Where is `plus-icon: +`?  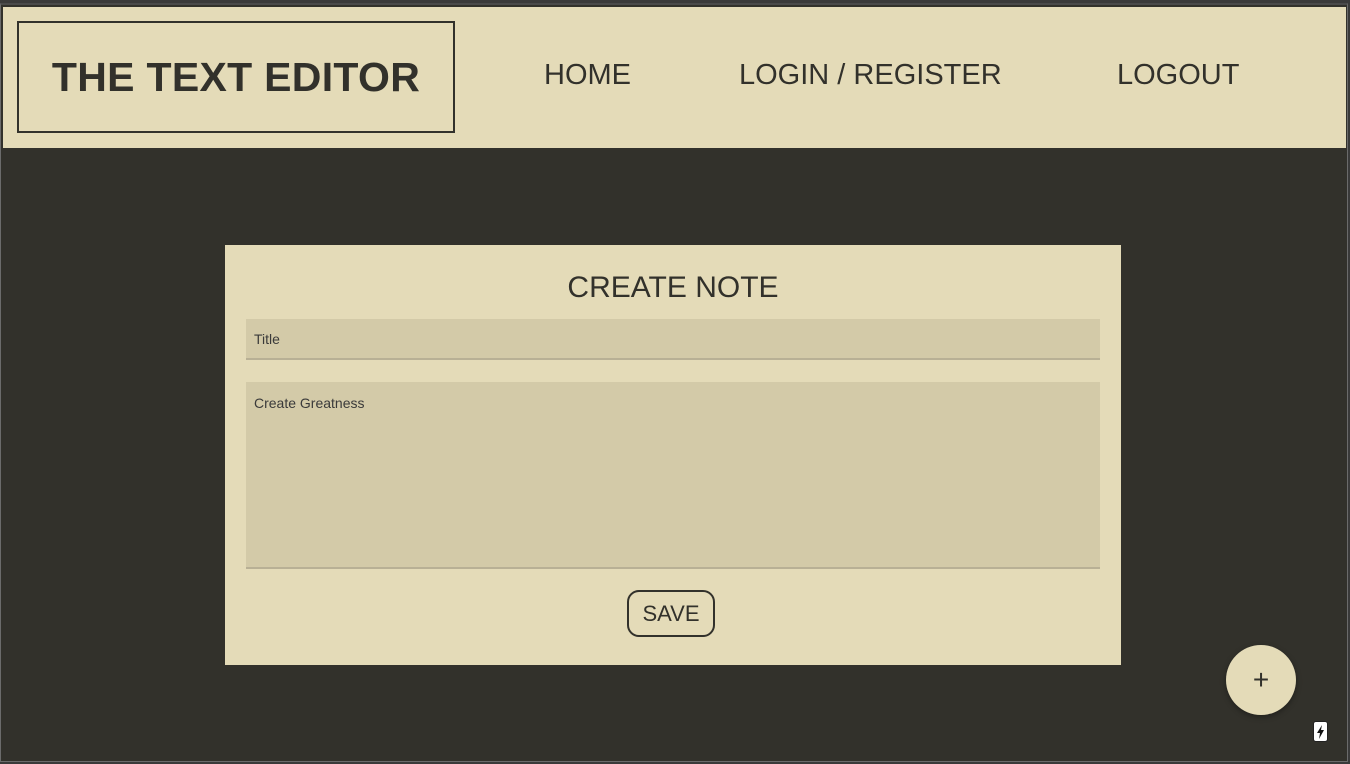 plus-icon: + is located at coordinates (1261, 679).